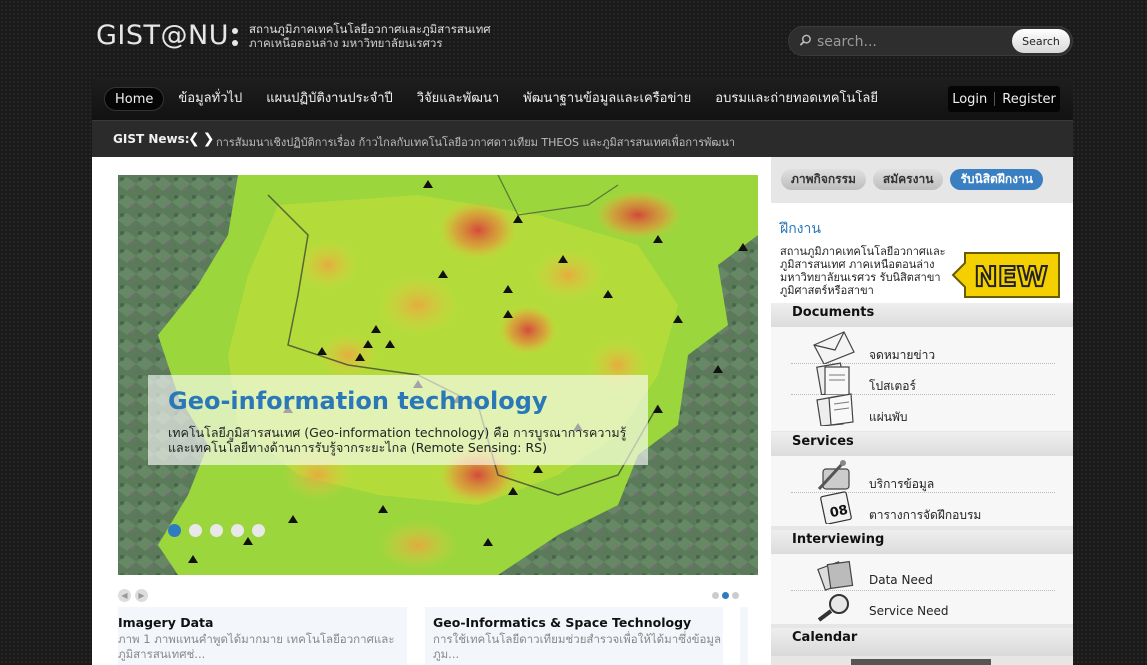 This screenshot has width=1147, height=665. What do you see at coordinates (329, 99) in the screenshot?
I see `nav-item-annual-plan: แผนปฏิบัติงานประจำปี` at bounding box center [329, 99].